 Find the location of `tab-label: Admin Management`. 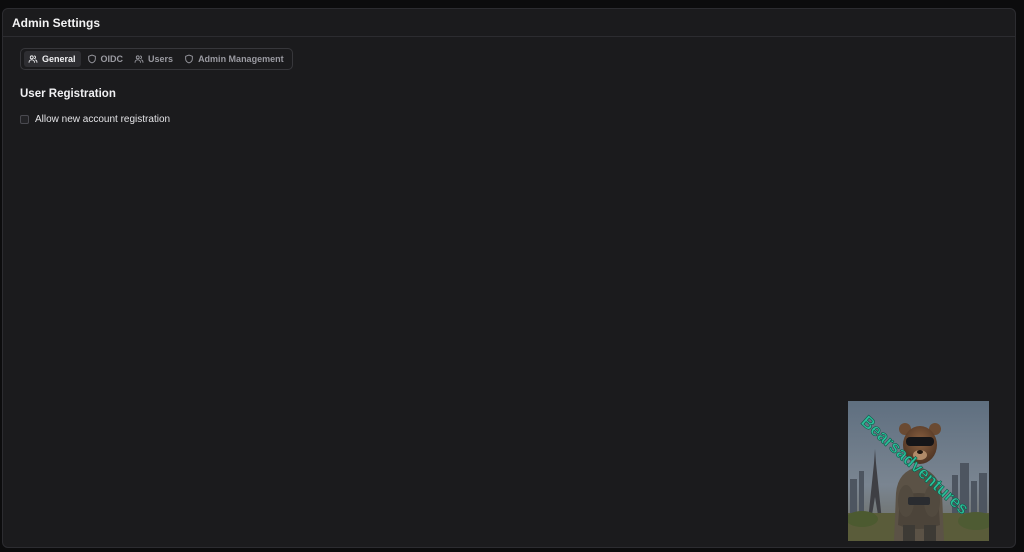

tab-label: Admin Management is located at coordinates (241, 59).